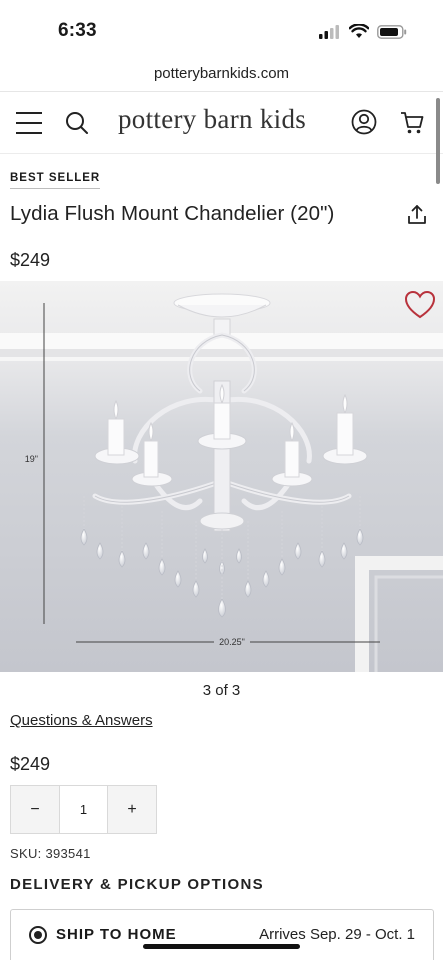 The image size is (443, 960). Describe the element at coordinates (392, 31) in the screenshot. I see `battery-icon` at that location.